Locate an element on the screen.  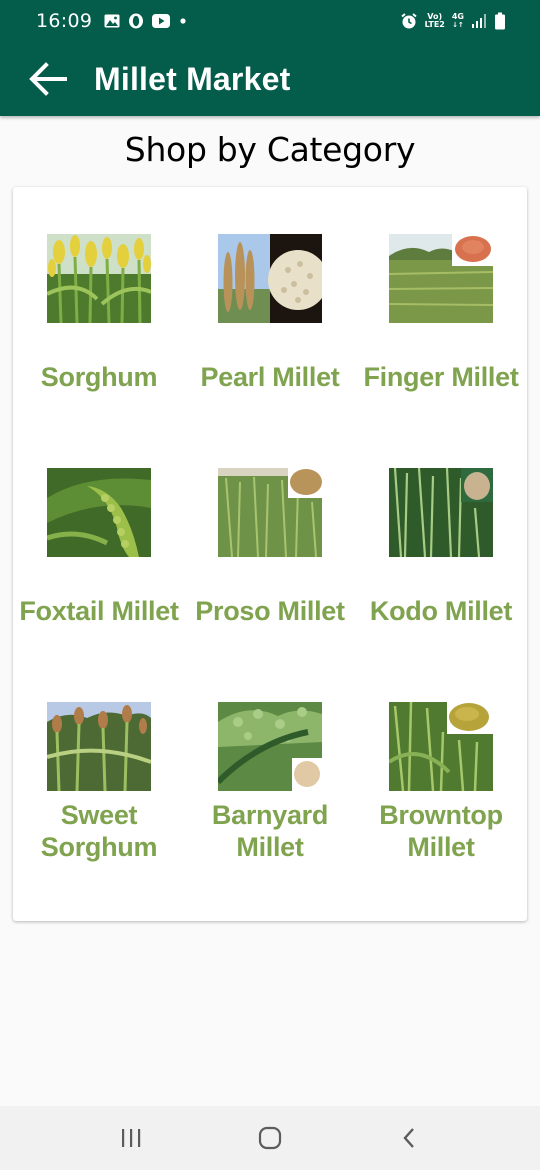
category-label-line2: Sorghum is located at coordinates (99, 847).